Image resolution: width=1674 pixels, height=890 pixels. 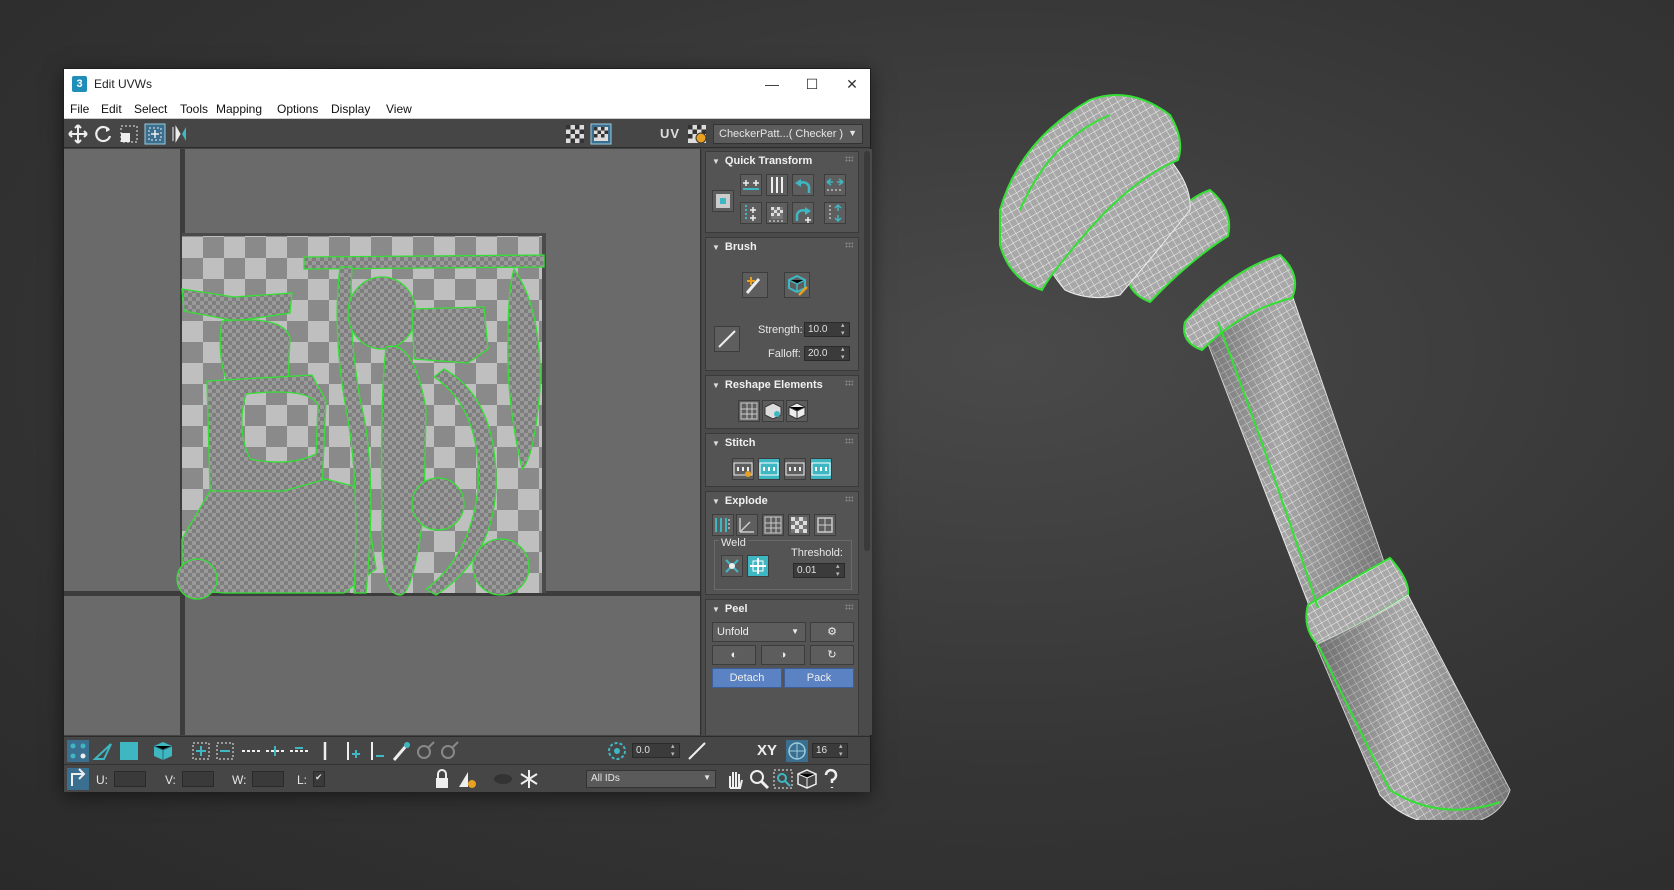 What do you see at coordinates (755, 285) in the screenshot?
I see `paint-move-button` at bounding box center [755, 285].